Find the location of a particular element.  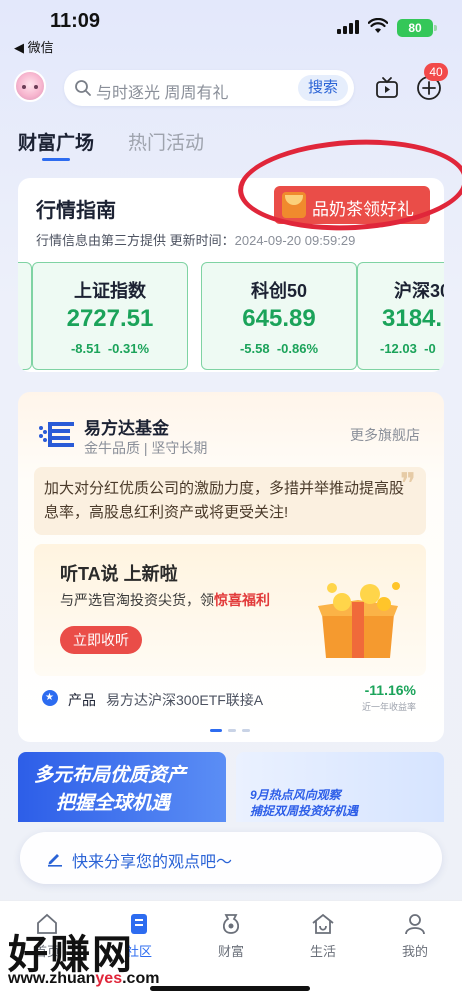

listen-now-button: 立即收听 is located at coordinates (101, 640).